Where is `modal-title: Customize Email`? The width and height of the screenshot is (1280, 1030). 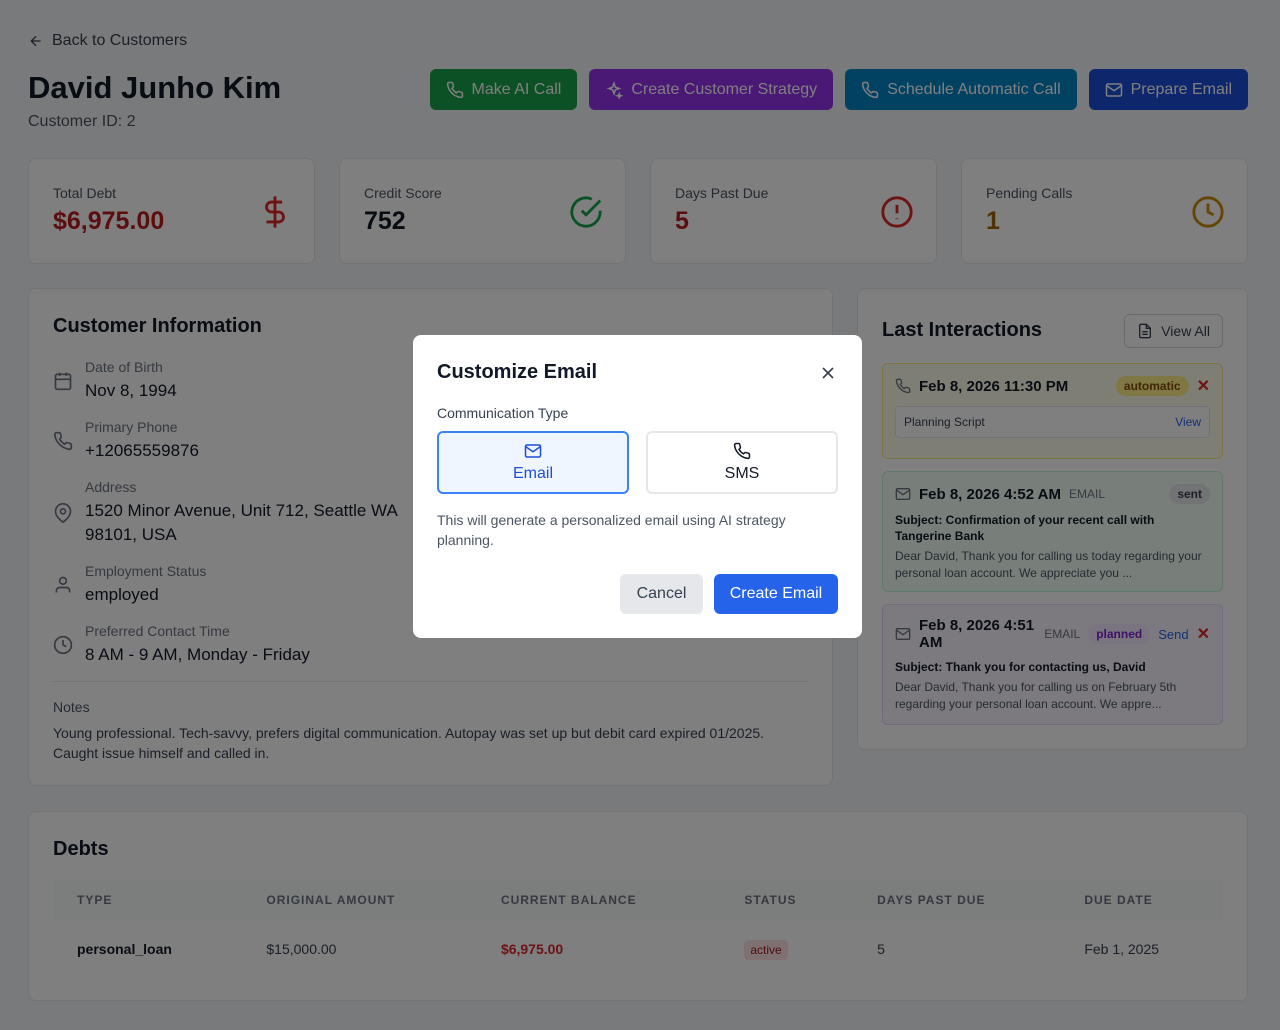 modal-title: Customize Email is located at coordinates (517, 372).